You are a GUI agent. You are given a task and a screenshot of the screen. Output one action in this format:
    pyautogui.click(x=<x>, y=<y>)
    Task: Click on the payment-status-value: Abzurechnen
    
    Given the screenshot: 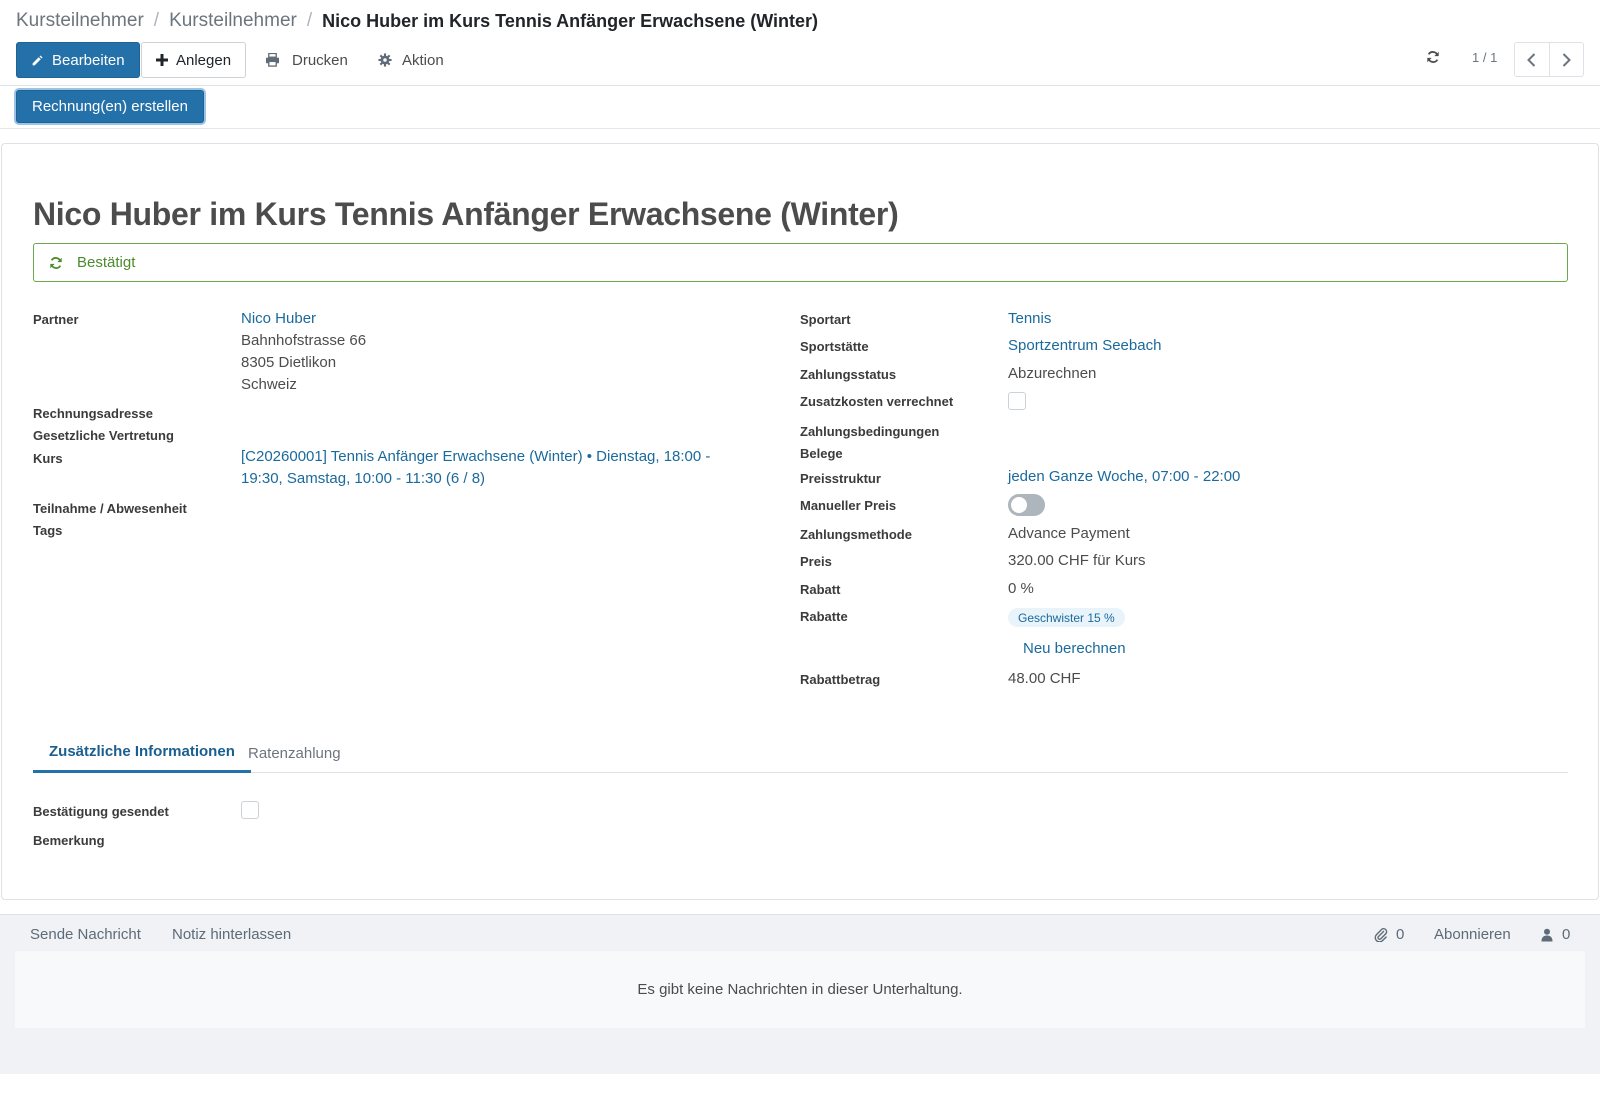 What is the action you would take?
    pyautogui.click(x=1052, y=373)
    